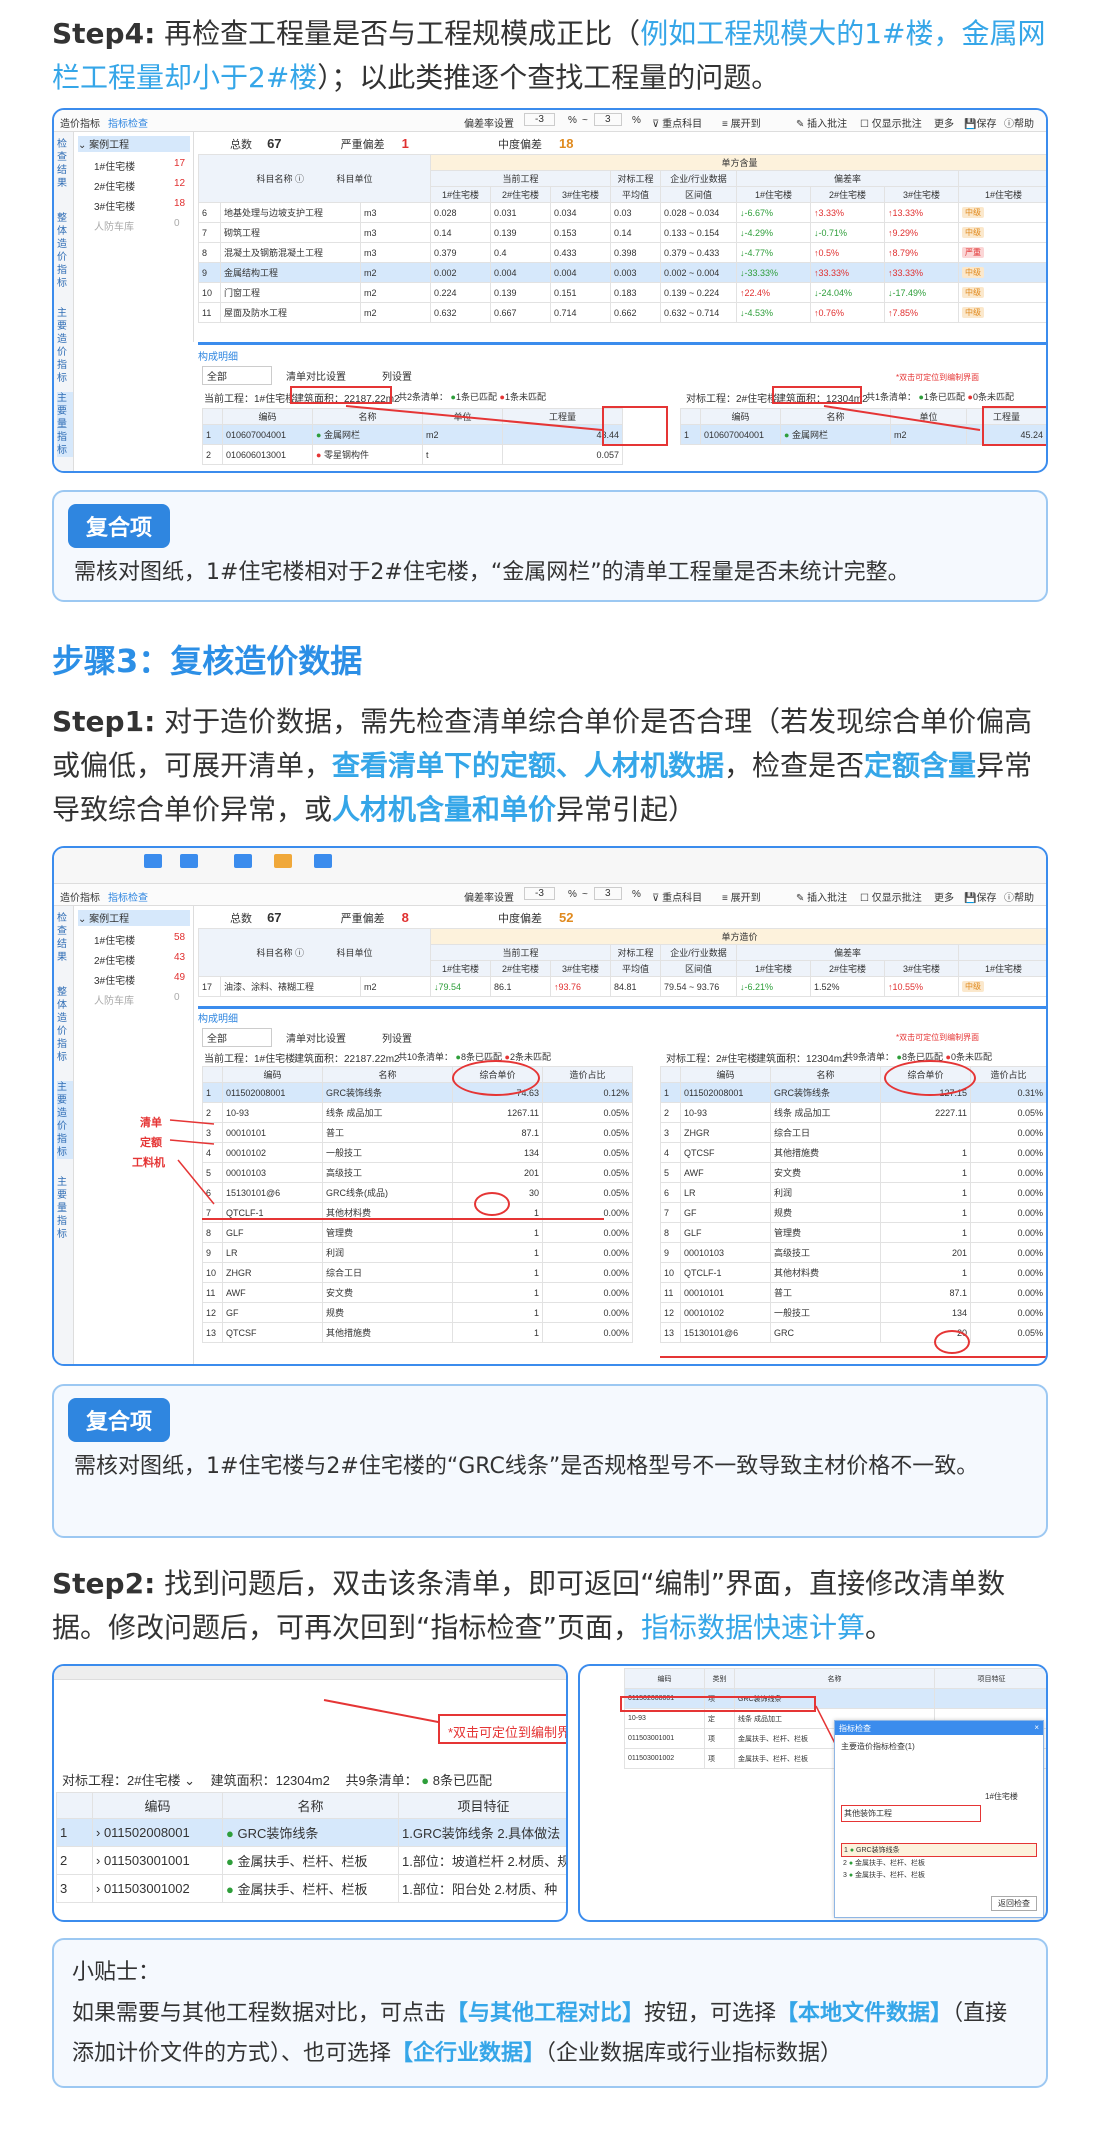  What do you see at coordinates (417, 1272) in the screenshot?
I see `table-row: 10 ZHGR 综合工日 1 0.00%` at bounding box center [417, 1272].